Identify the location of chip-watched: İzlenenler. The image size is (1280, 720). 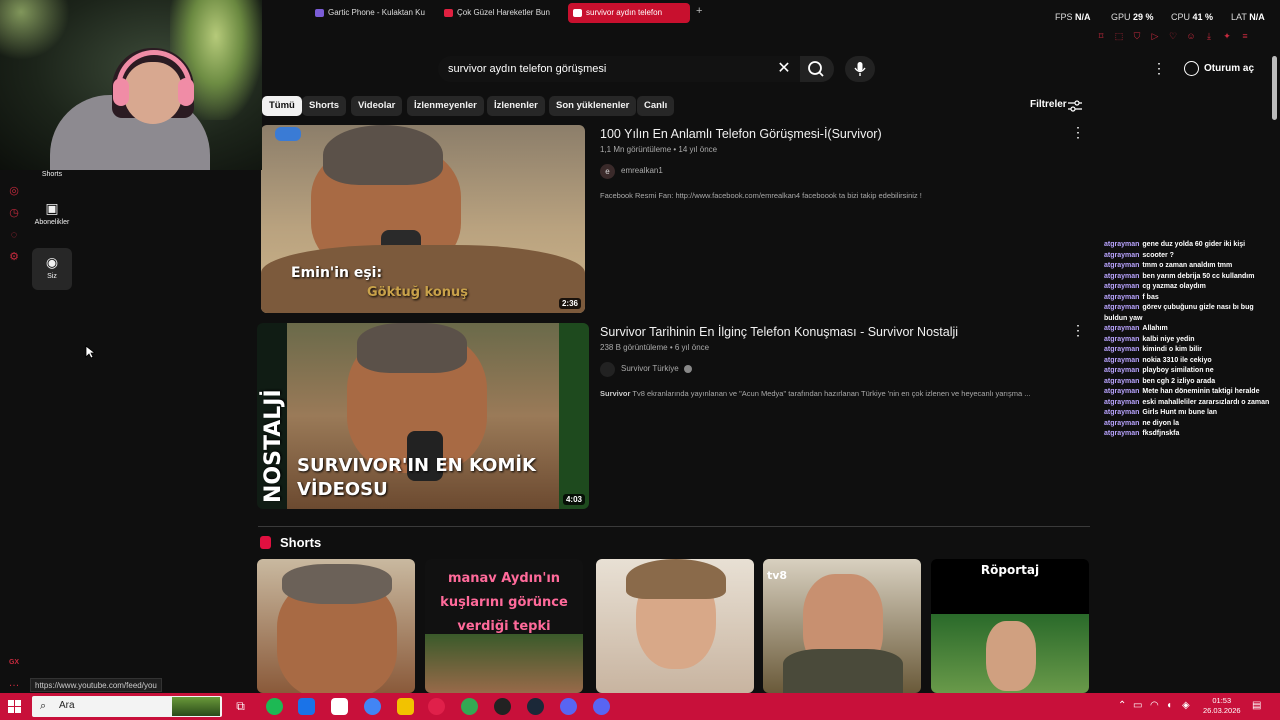
(516, 106).